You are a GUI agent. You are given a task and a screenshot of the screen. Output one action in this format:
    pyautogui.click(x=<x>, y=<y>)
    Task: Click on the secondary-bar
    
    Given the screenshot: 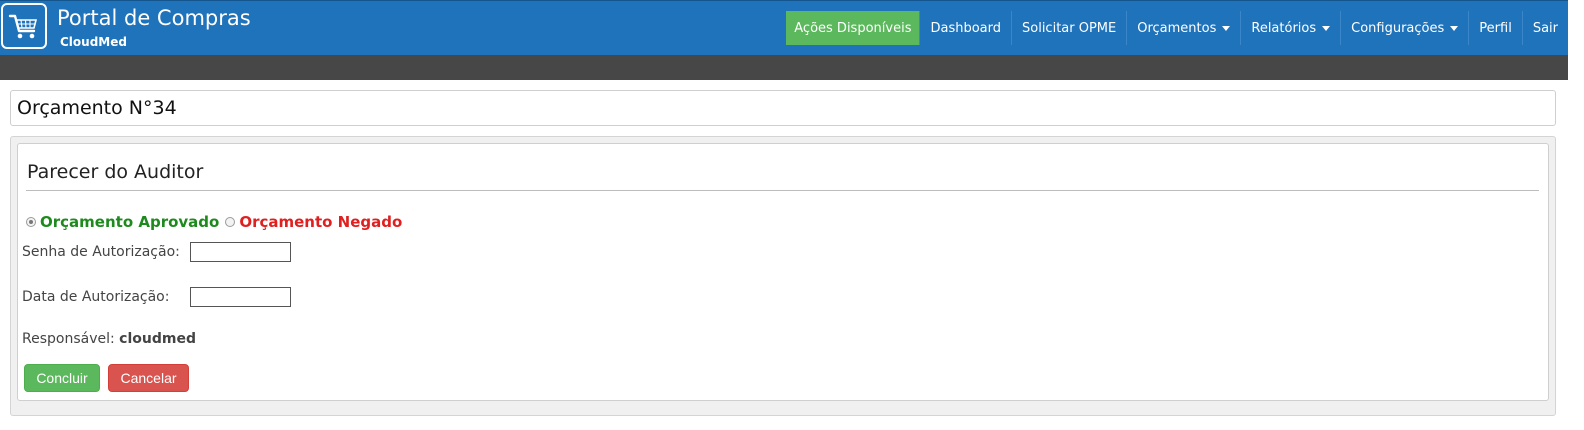 What is the action you would take?
    pyautogui.click(x=784, y=67)
    